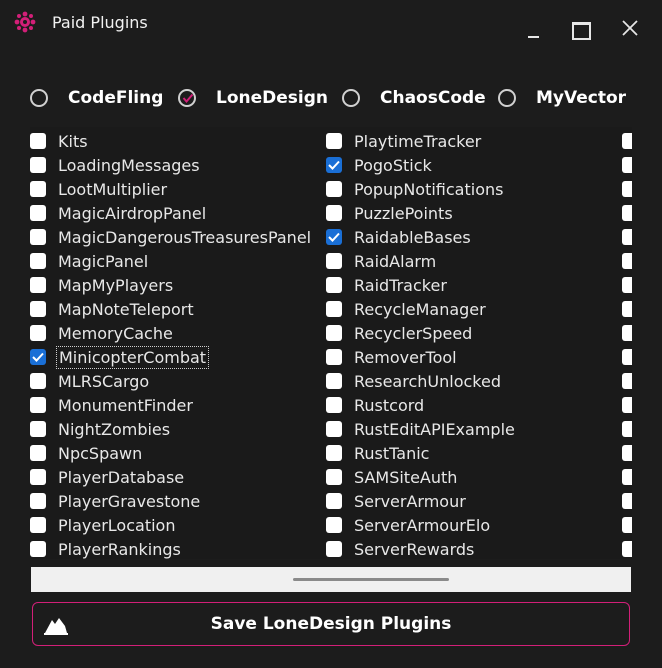 The height and width of the screenshot is (668, 662). What do you see at coordinates (414, 189) in the screenshot?
I see `plugin-item: PopupNotifications` at bounding box center [414, 189].